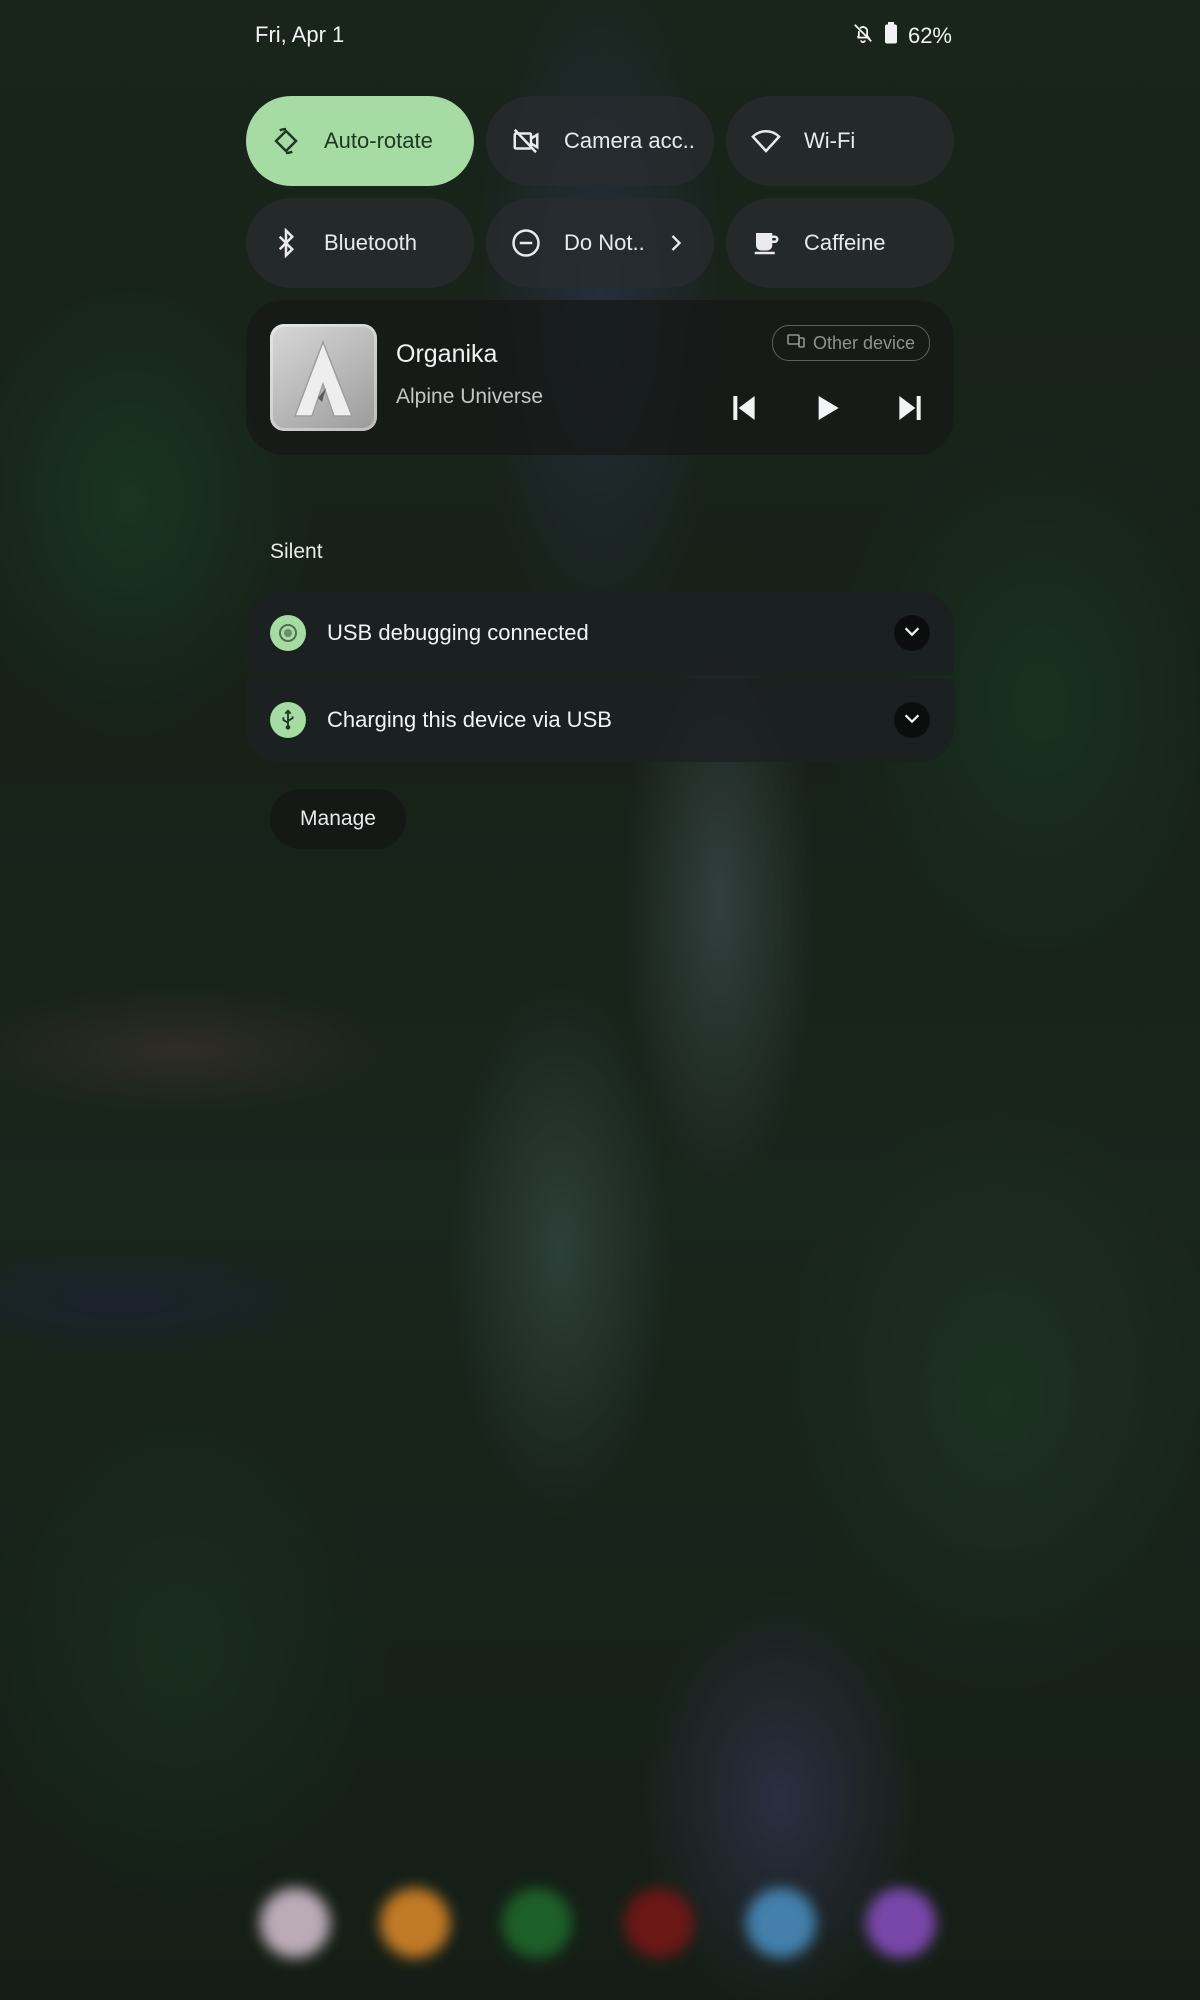 The height and width of the screenshot is (2000, 1200). I want to click on wifi-icon, so click(766, 141).